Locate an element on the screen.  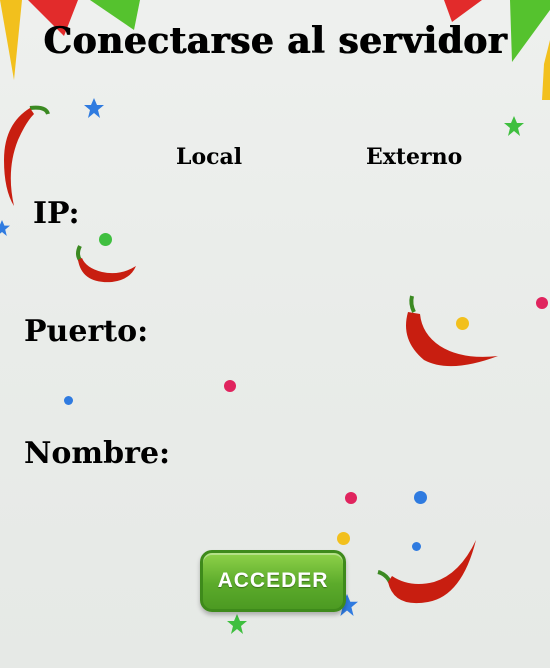
port-external-input is located at coordinates (417, 336).